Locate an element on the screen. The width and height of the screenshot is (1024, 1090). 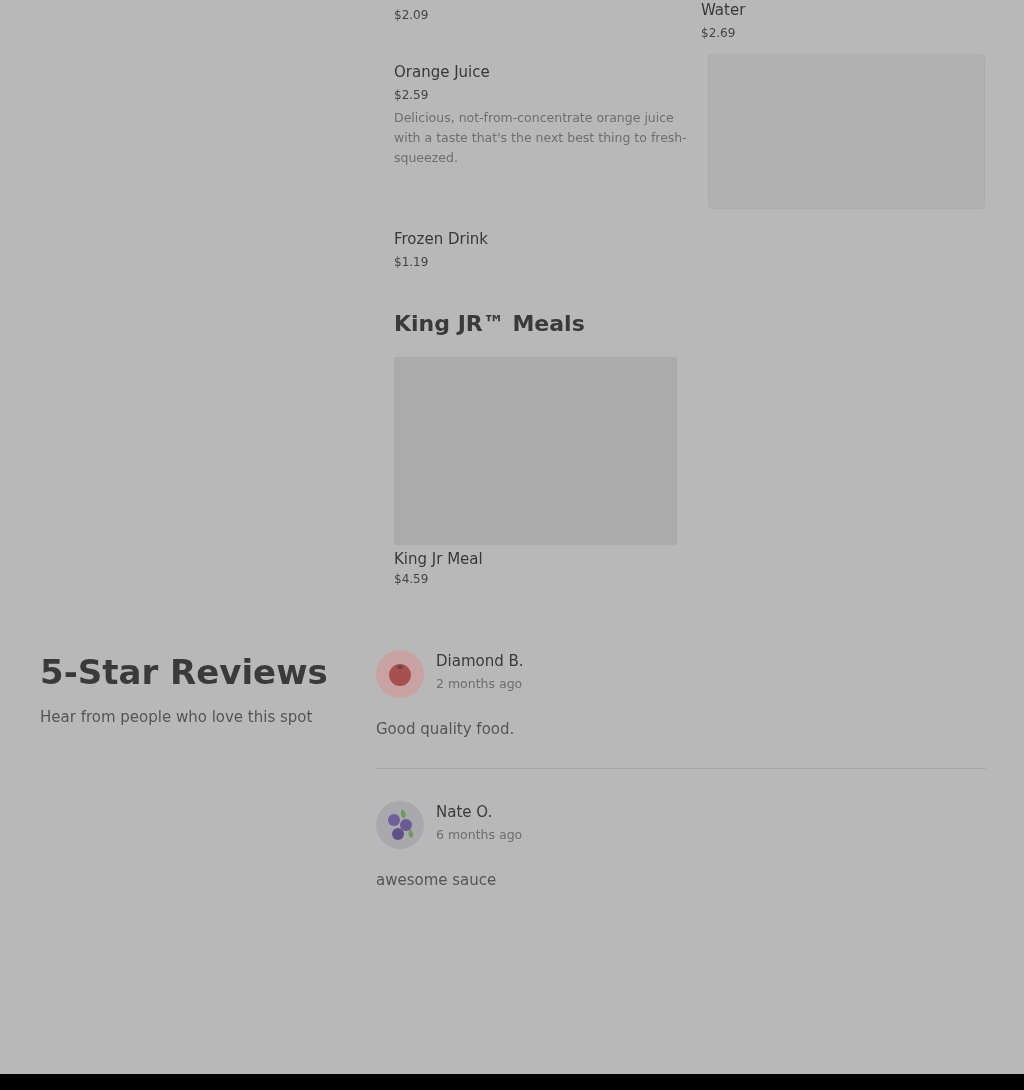
blueberries-icon is located at coordinates (400, 825).